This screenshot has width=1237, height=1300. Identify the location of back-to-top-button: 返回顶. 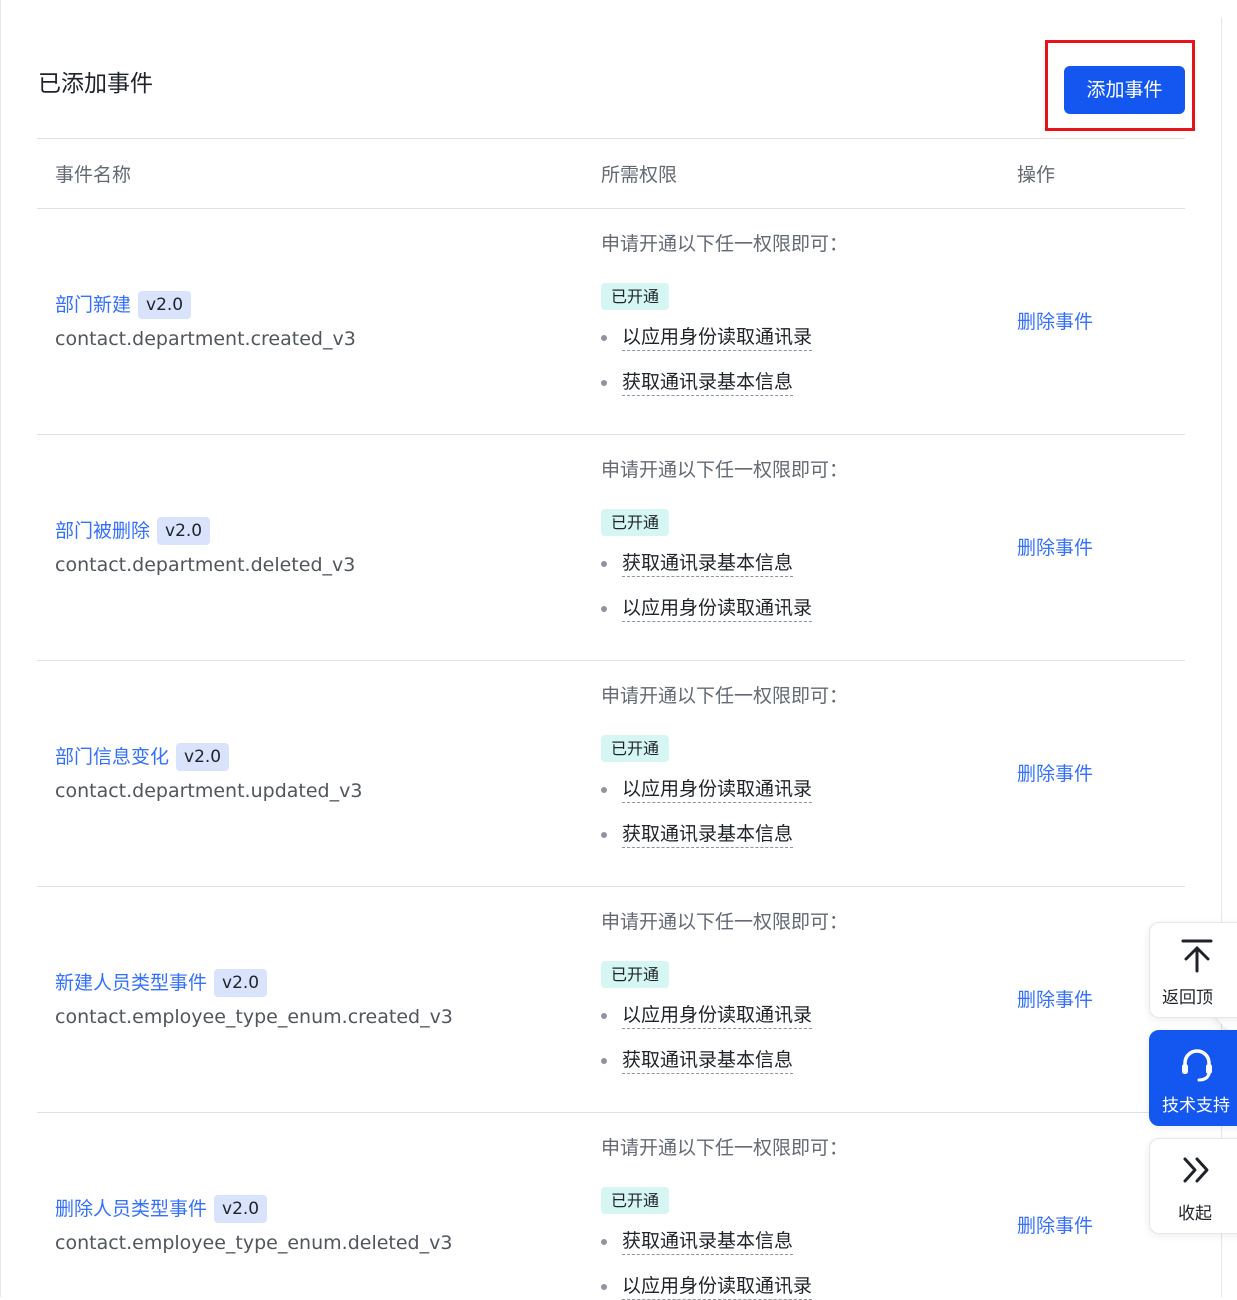
(1193, 970).